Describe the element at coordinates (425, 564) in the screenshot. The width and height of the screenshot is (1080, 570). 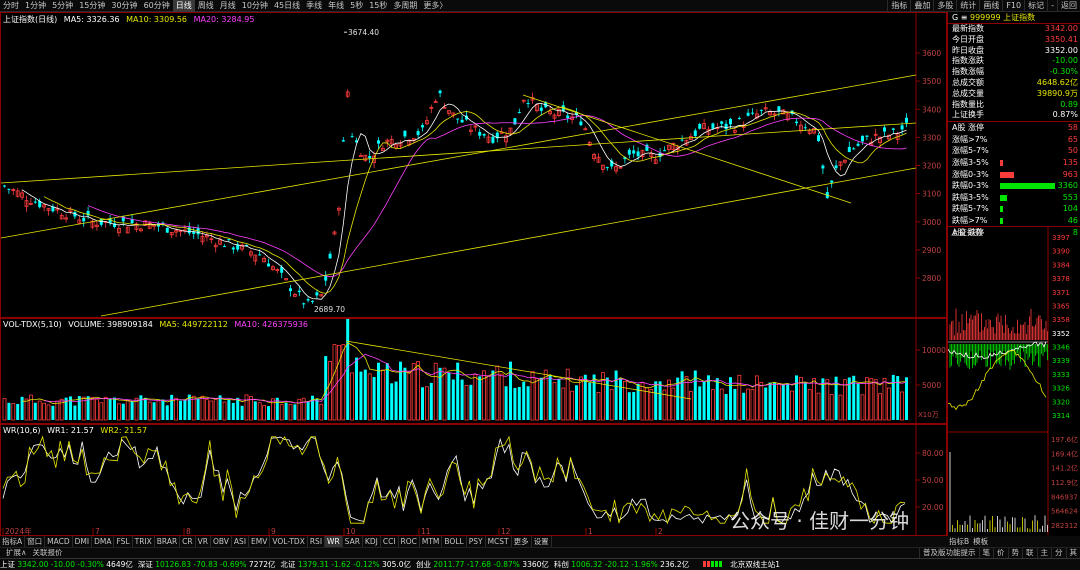
I see `status-index-name: 创业` at that location.